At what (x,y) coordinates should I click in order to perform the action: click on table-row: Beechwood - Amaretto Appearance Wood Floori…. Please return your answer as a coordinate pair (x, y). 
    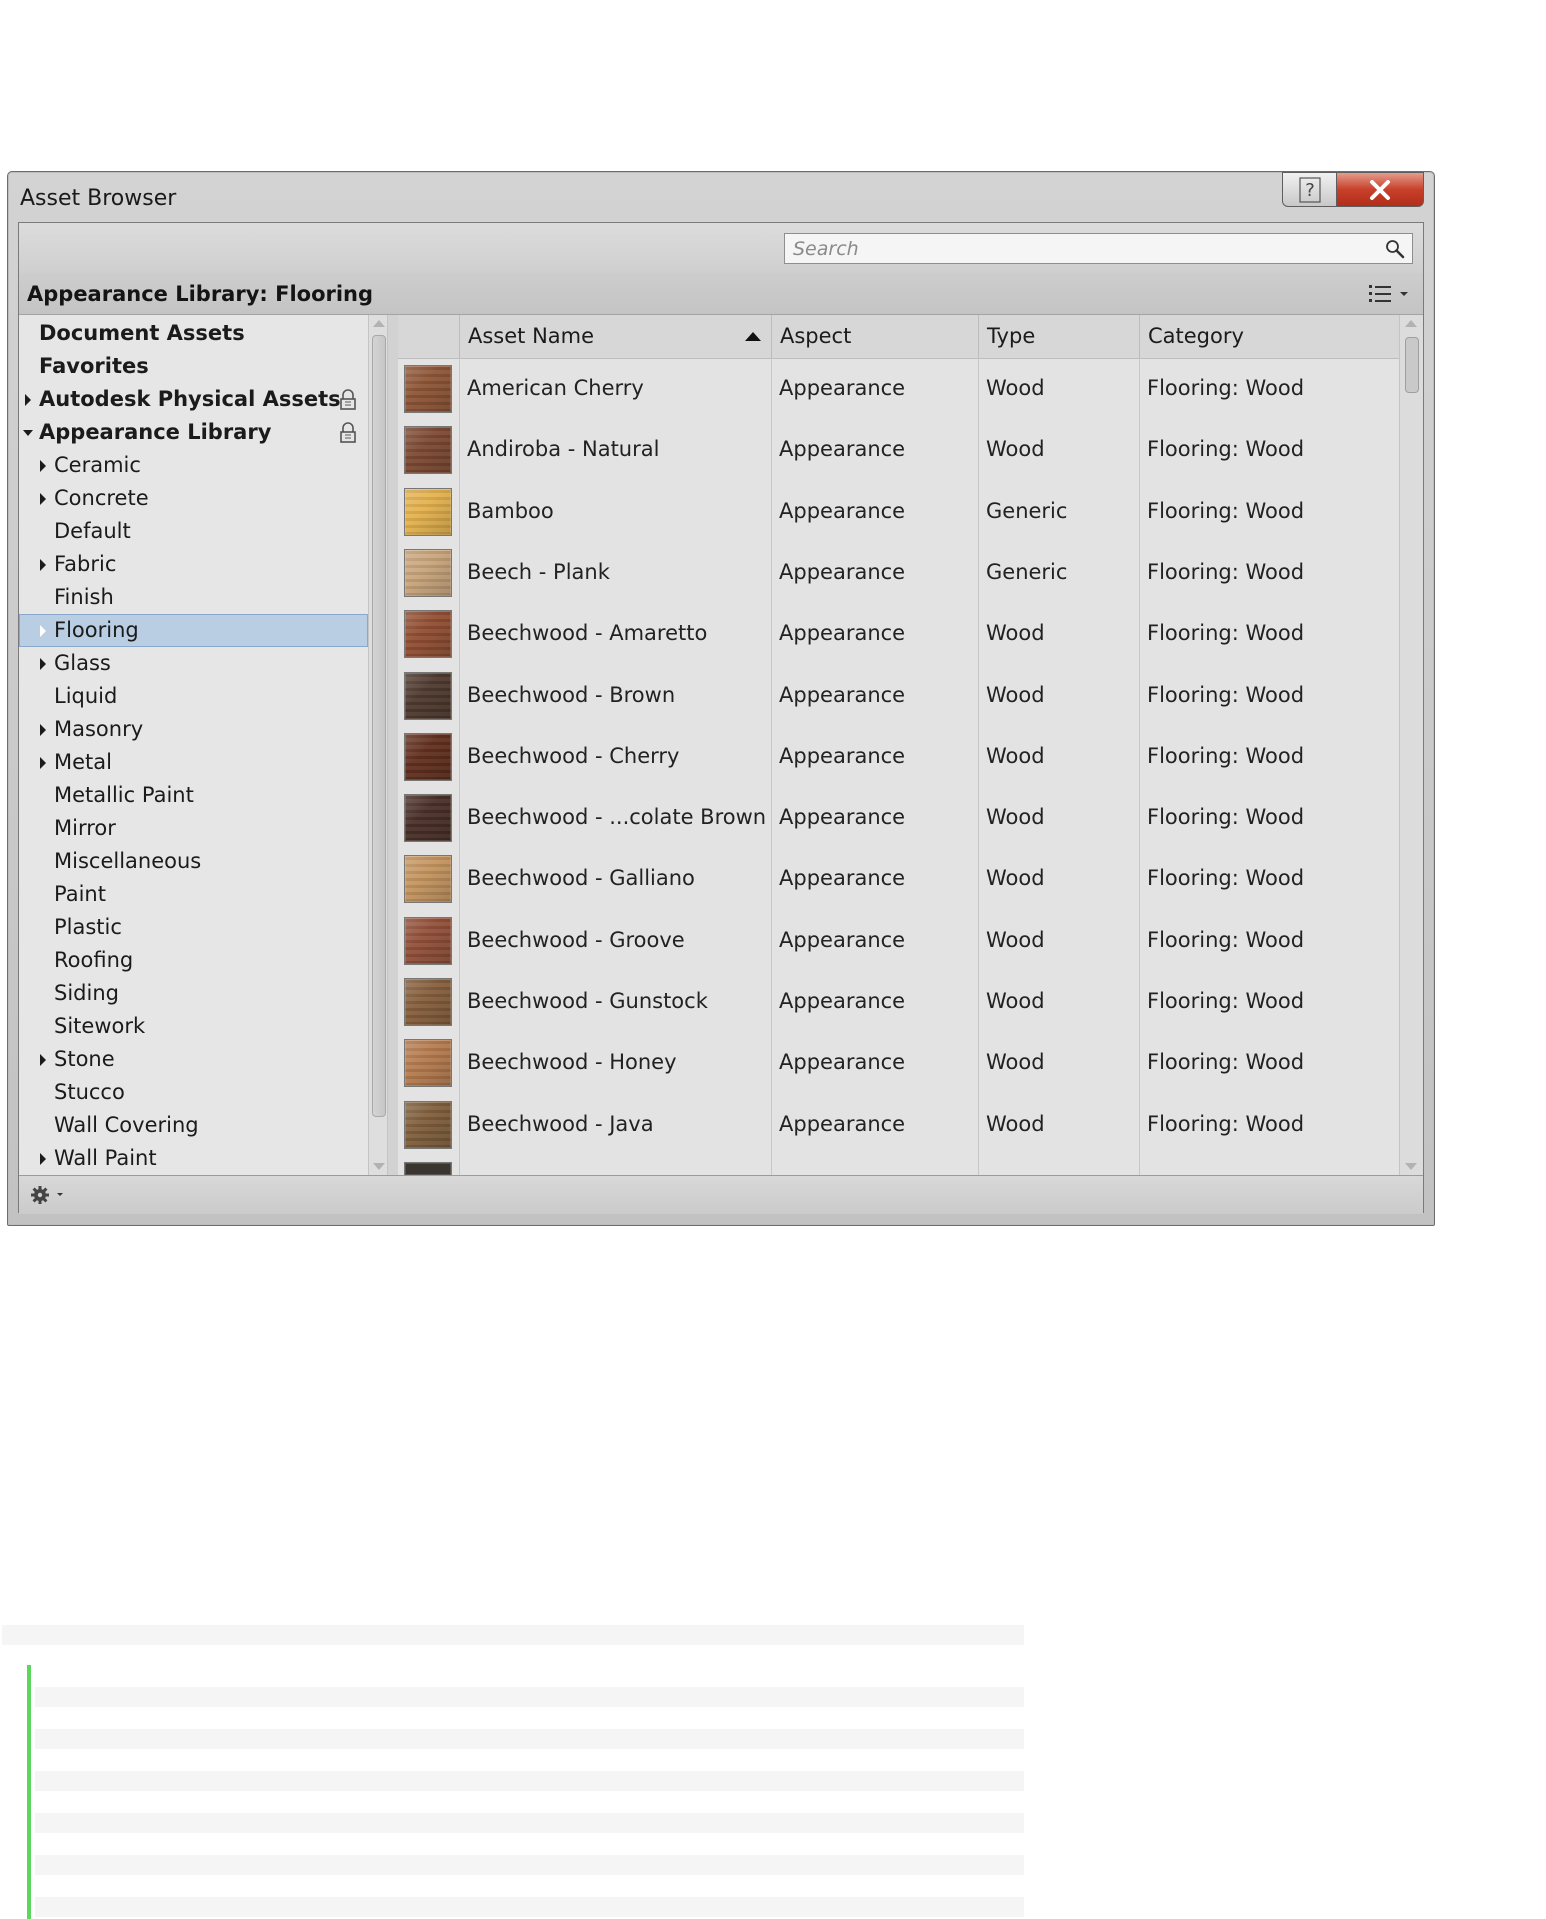
    Looking at the image, I should click on (898, 633).